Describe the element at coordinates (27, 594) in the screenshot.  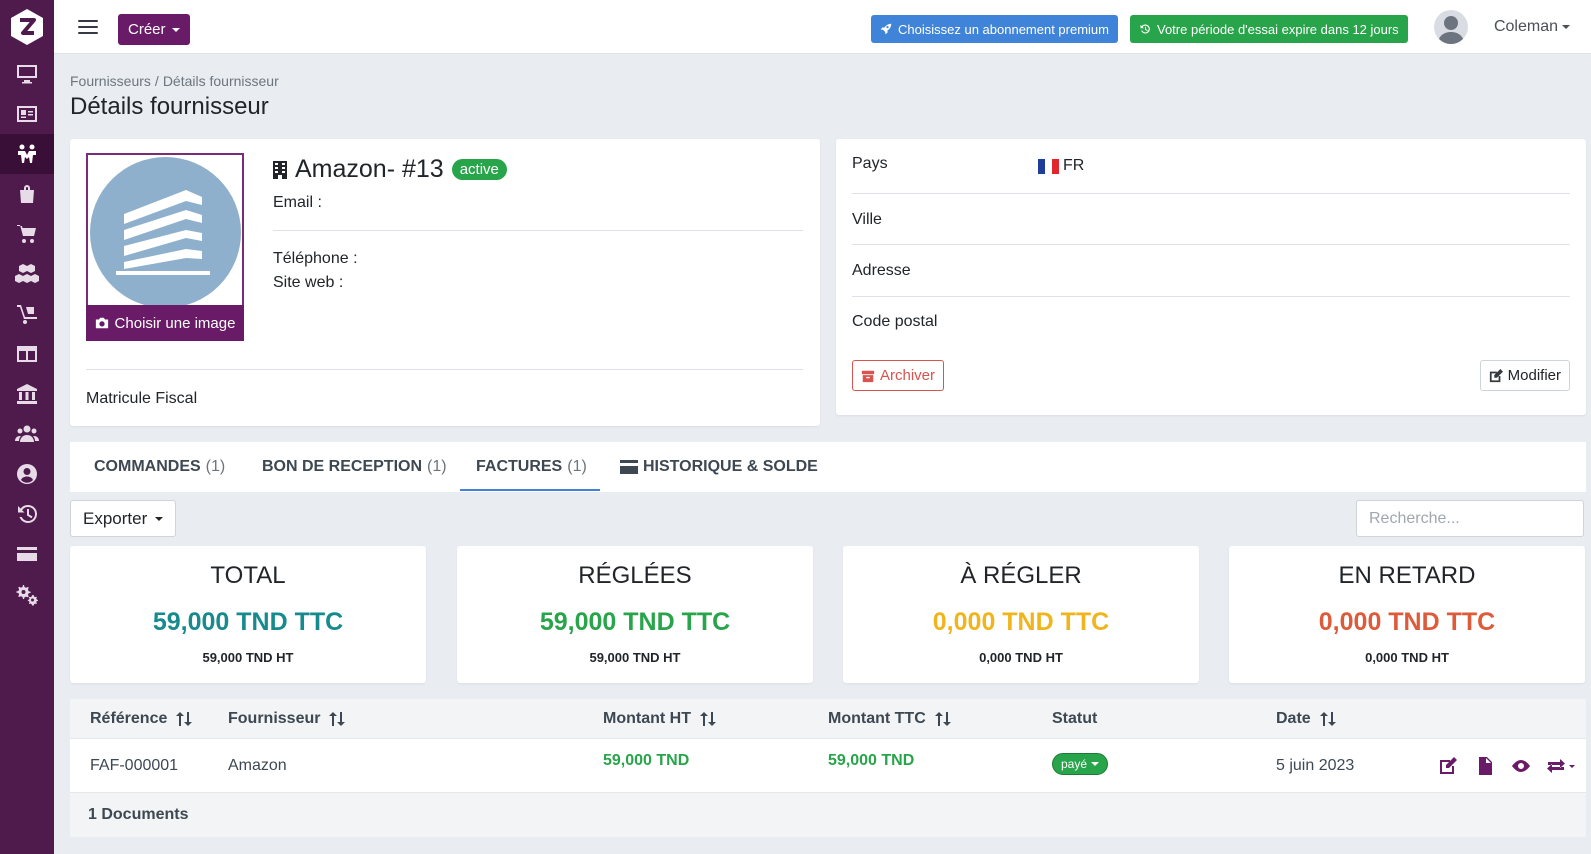
I see `settings-gears-icon` at that location.